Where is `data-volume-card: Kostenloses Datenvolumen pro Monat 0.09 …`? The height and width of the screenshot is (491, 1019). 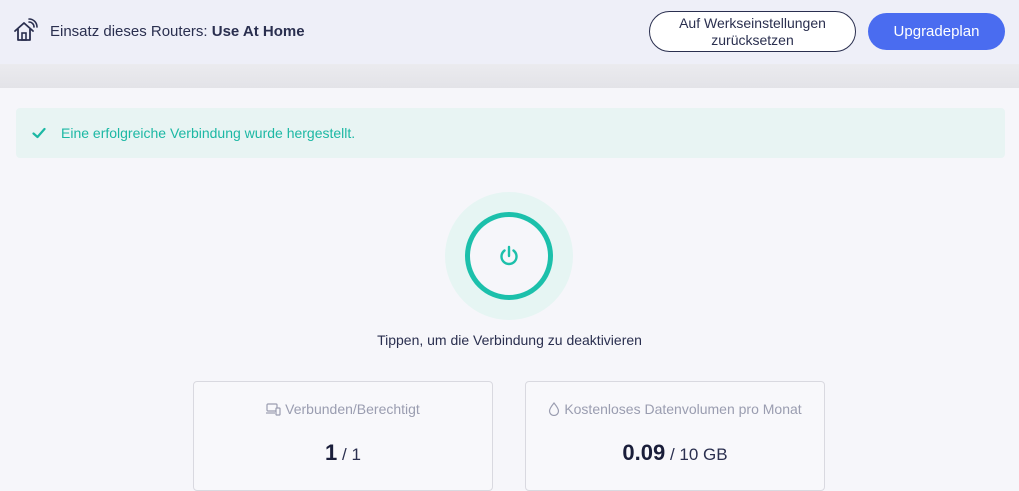
data-volume-card: Kostenloses Datenvolumen pro Monat 0.09 … is located at coordinates (675, 436).